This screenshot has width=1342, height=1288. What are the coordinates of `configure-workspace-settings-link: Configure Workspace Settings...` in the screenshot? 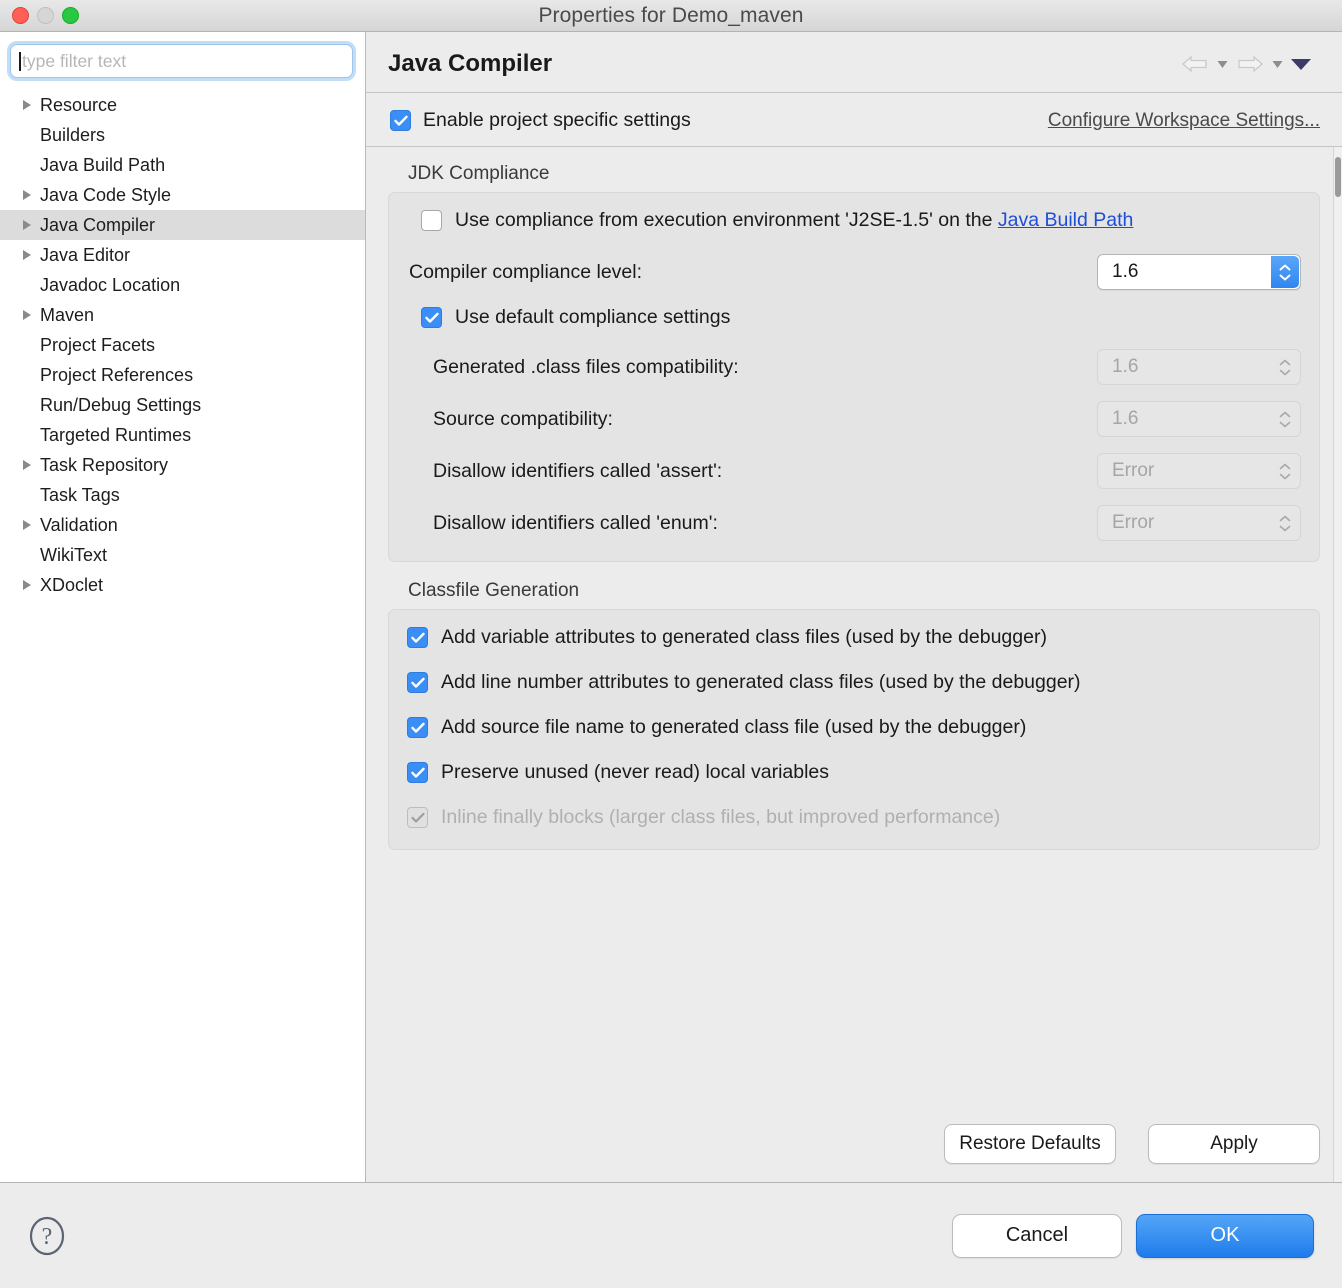 It's located at (1184, 121).